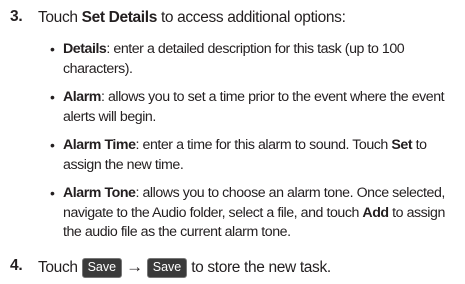  I want to click on step-text: Touch Save → Save to store the new task., so click(247, 267).